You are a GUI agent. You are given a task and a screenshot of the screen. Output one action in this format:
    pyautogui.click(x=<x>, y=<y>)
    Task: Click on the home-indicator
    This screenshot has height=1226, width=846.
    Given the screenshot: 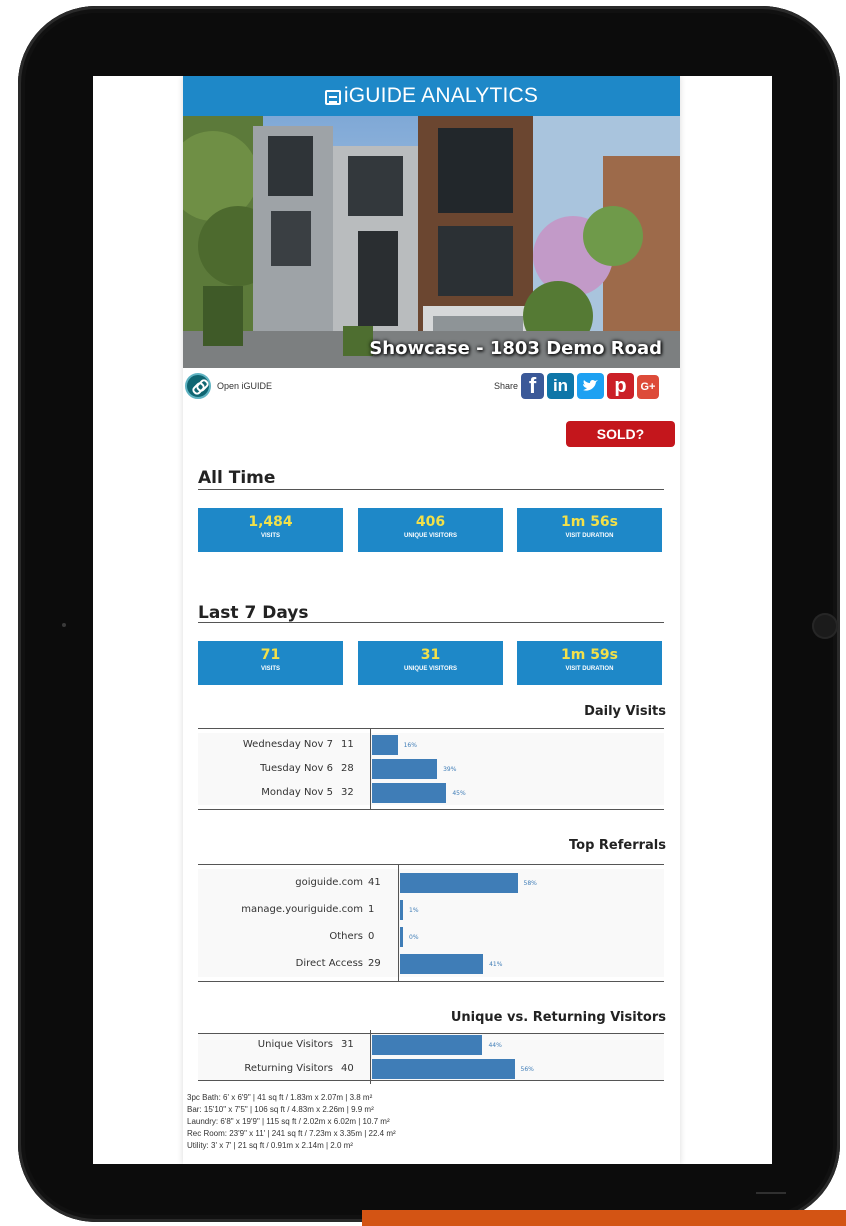 What is the action you would take?
    pyautogui.click(x=771, y=1193)
    